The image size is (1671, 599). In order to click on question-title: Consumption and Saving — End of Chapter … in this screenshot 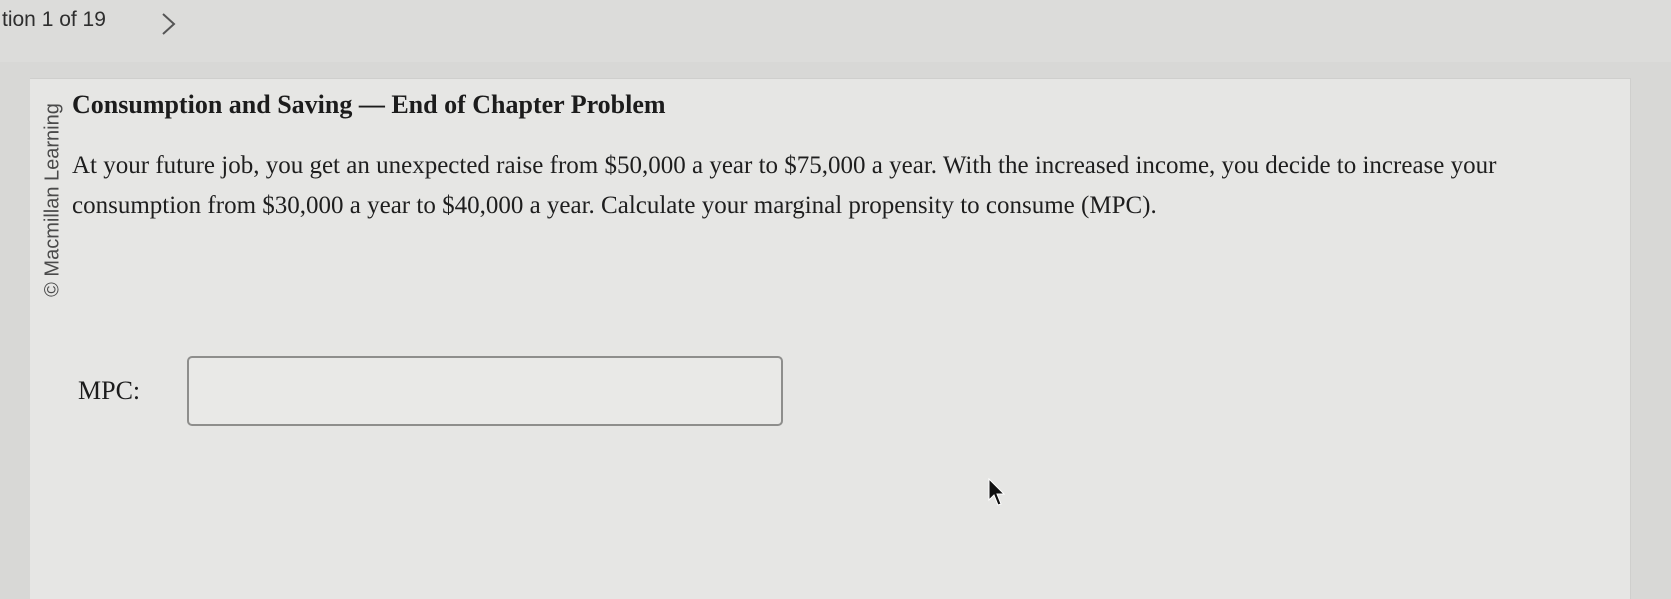, I will do `click(369, 104)`.